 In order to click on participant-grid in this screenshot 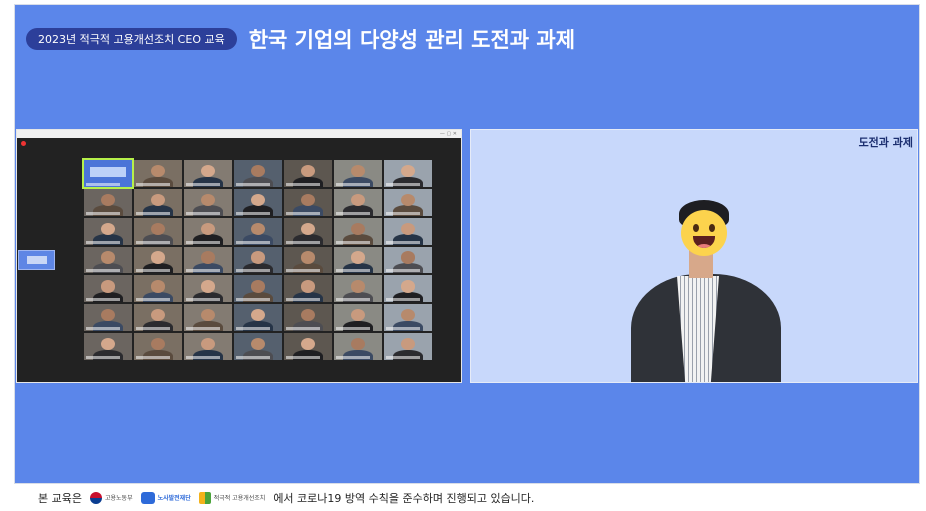, I will do `click(257, 259)`.